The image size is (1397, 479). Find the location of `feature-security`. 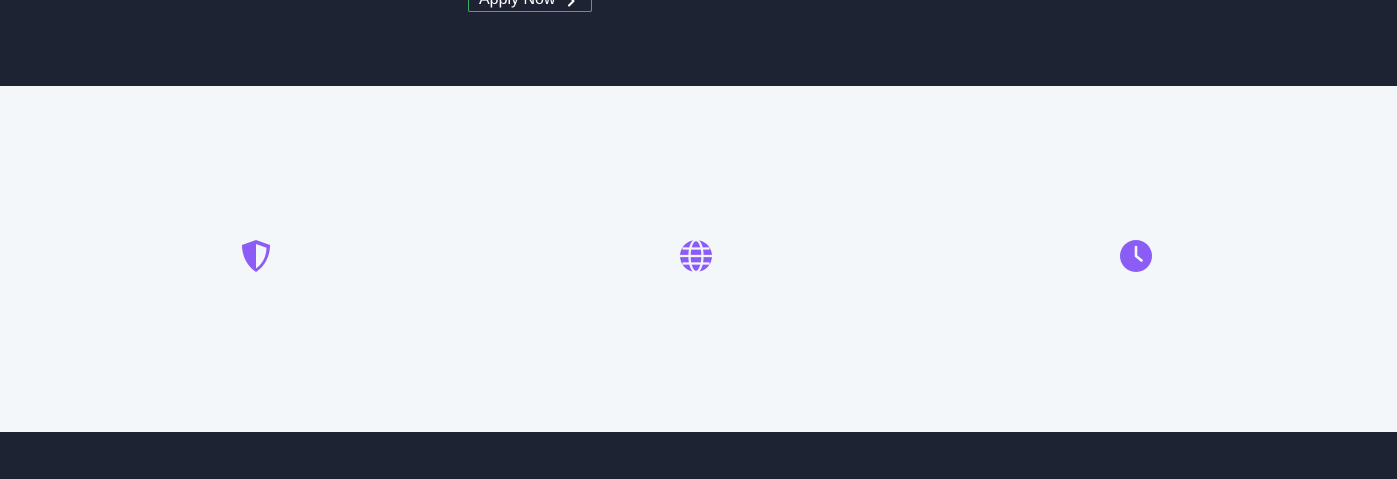

feature-security is located at coordinates (256, 258).